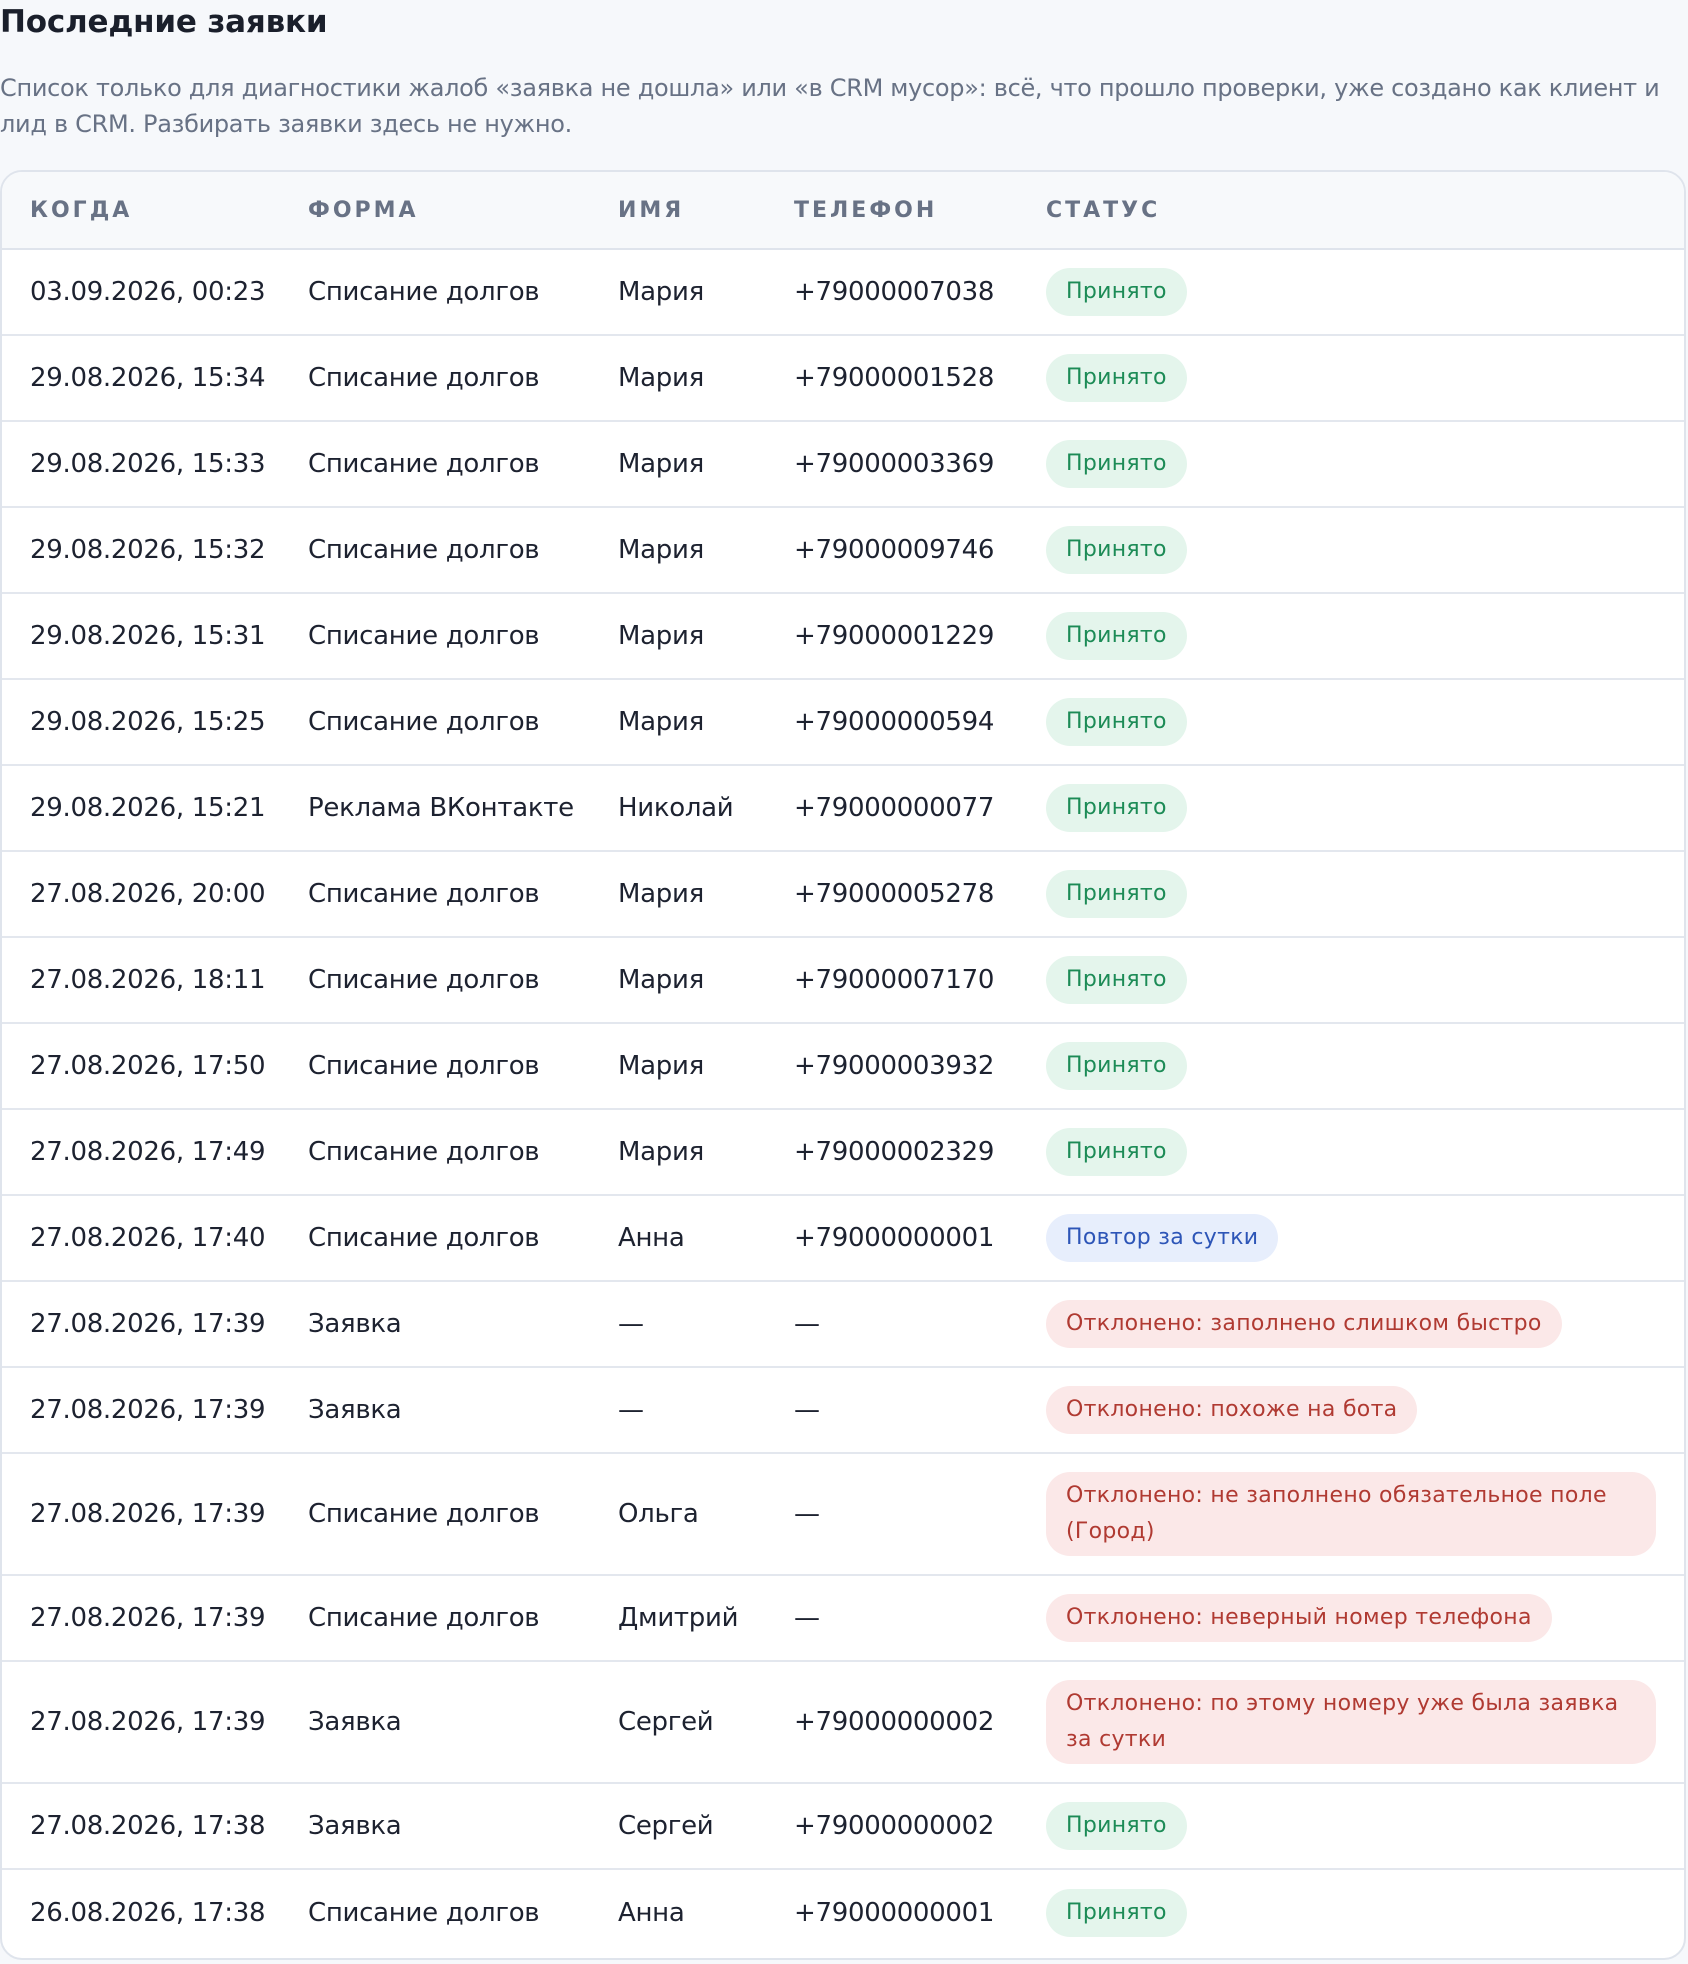 Image resolution: width=1688 pixels, height=1964 pixels. I want to click on cell-status: Отклонено: заполнено слишком быстро, so click(1351, 1324).